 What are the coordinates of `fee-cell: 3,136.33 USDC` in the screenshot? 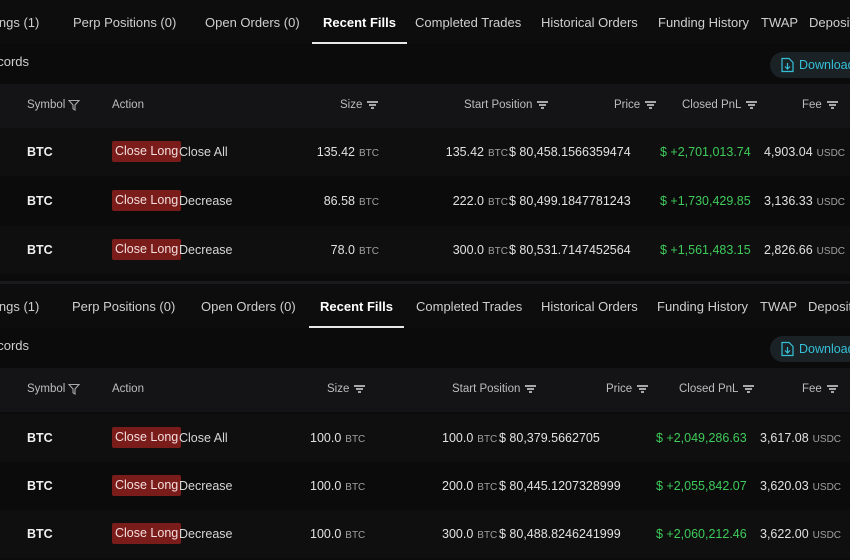 It's located at (804, 201).